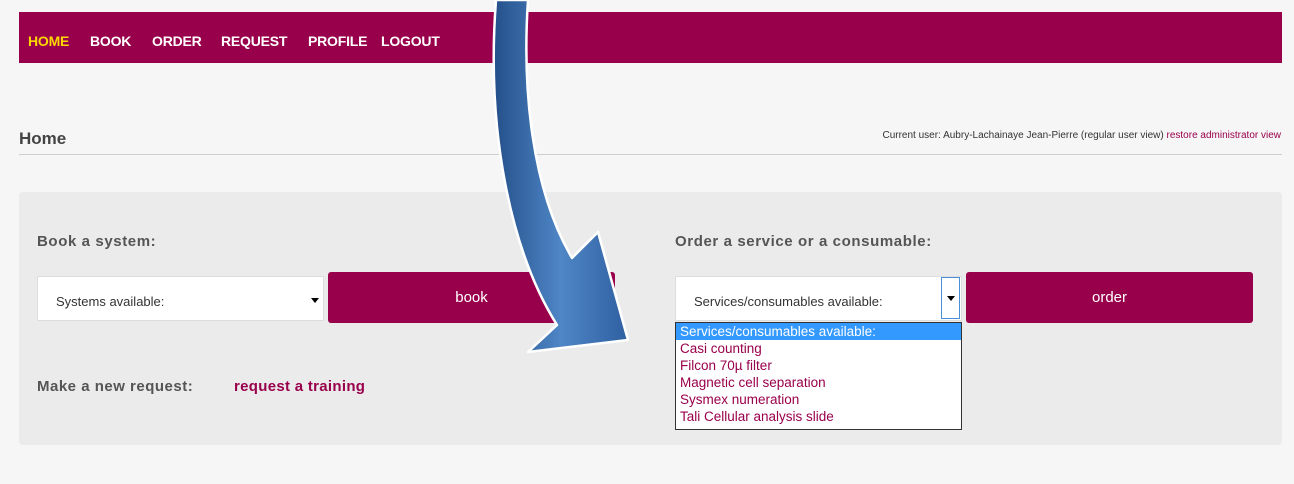  I want to click on nav-home: HOME, so click(48, 41).